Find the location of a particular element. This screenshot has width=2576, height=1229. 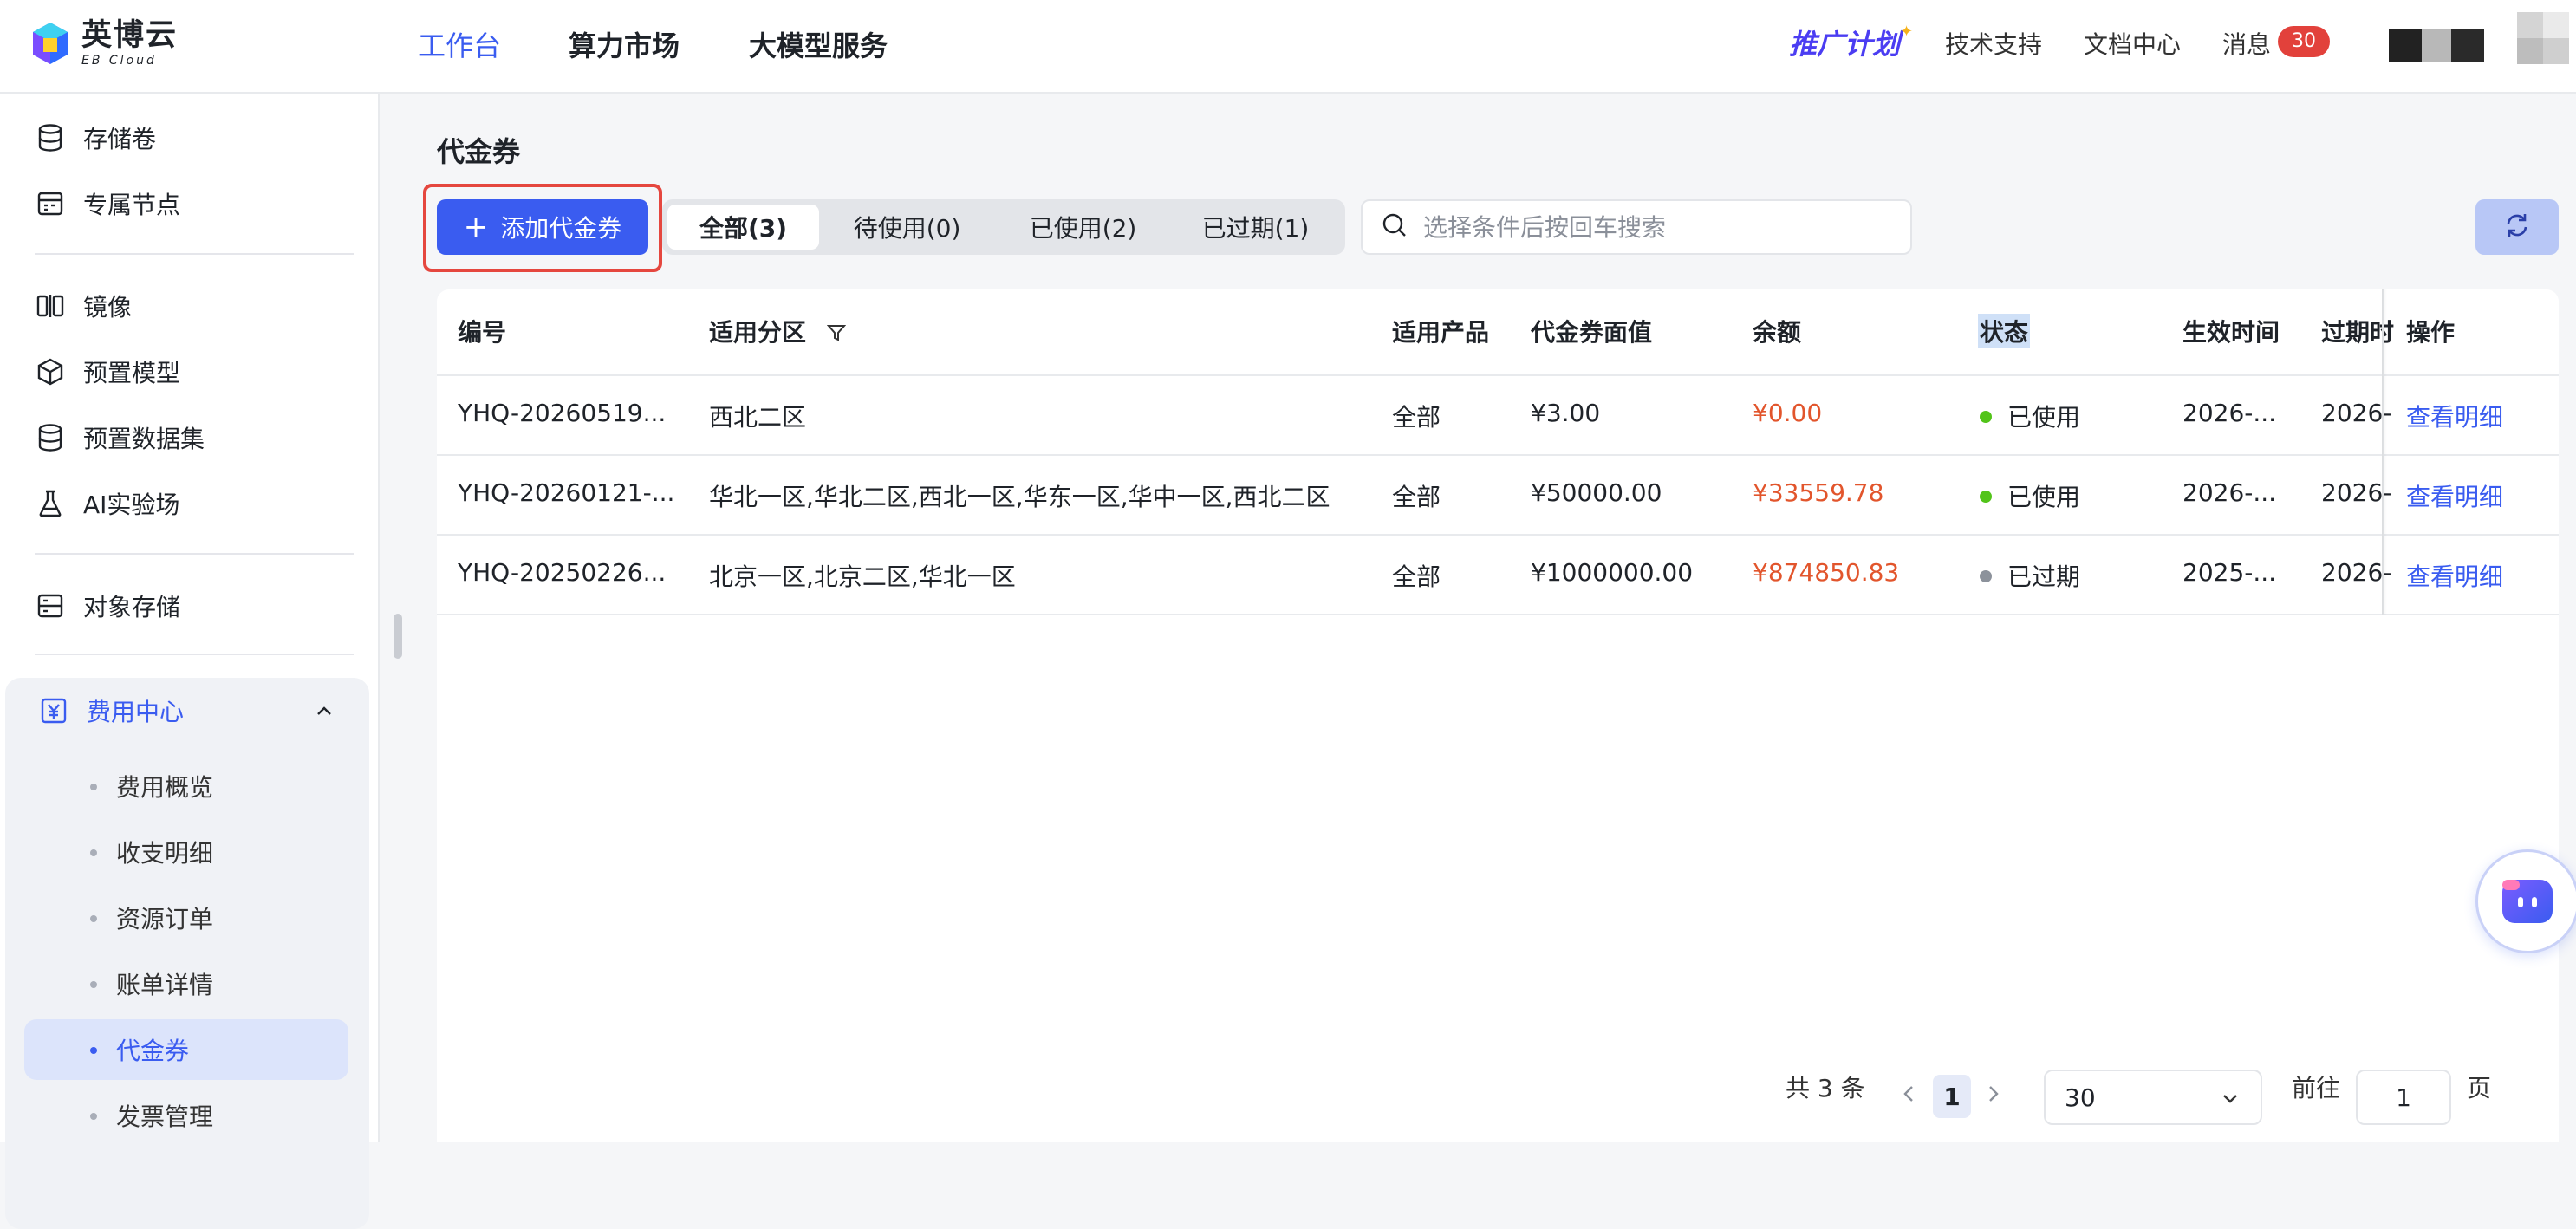

cell-balance: ¥33559.78 is located at coordinates (1818, 493).